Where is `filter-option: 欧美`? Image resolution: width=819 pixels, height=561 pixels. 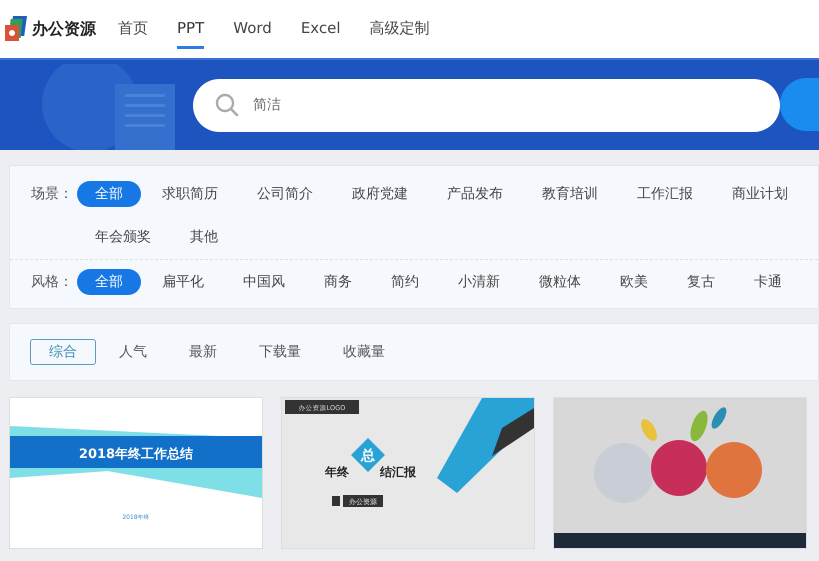 filter-option: 欧美 is located at coordinates (634, 282).